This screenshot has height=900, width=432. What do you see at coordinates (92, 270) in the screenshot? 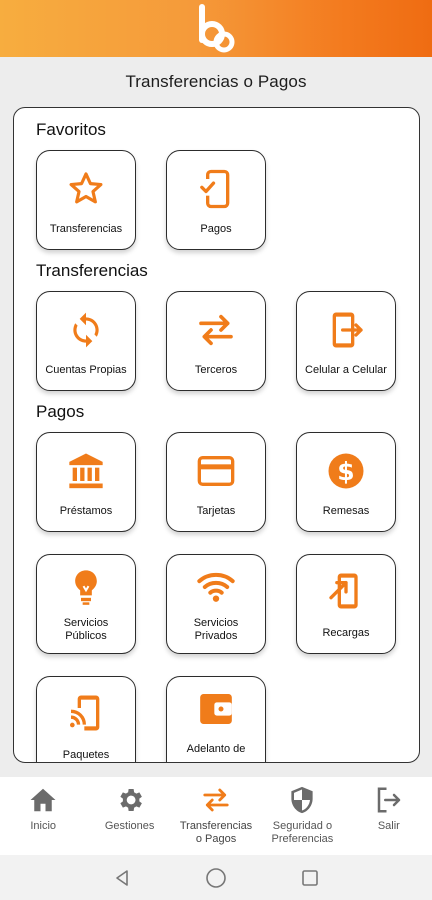
I see `section-title-transferencias: Transferencias` at bounding box center [92, 270].